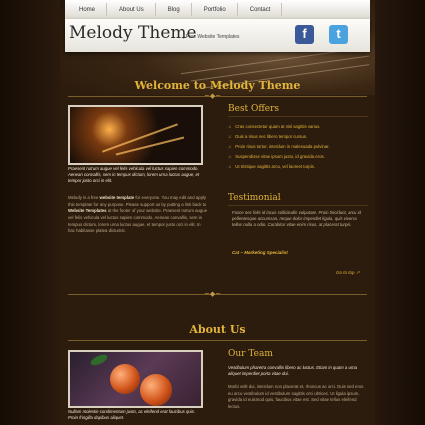 This screenshot has height=425, width=425. What do you see at coordinates (131, 9) in the screenshot?
I see `nav-about: About Us` at bounding box center [131, 9].